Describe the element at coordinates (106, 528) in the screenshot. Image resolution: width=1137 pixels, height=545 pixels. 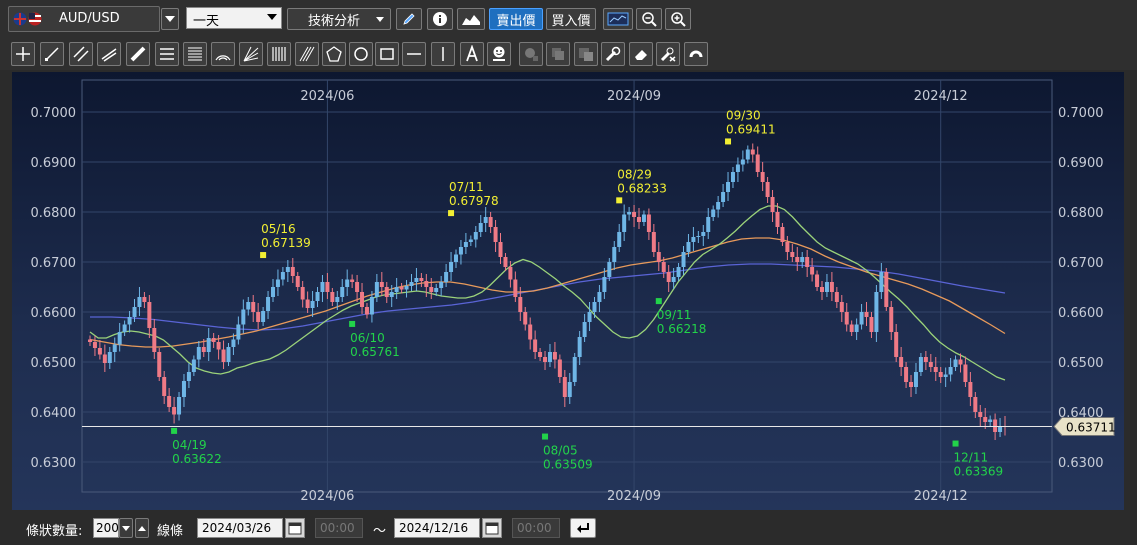
I see `bar-count-input: 200` at that location.